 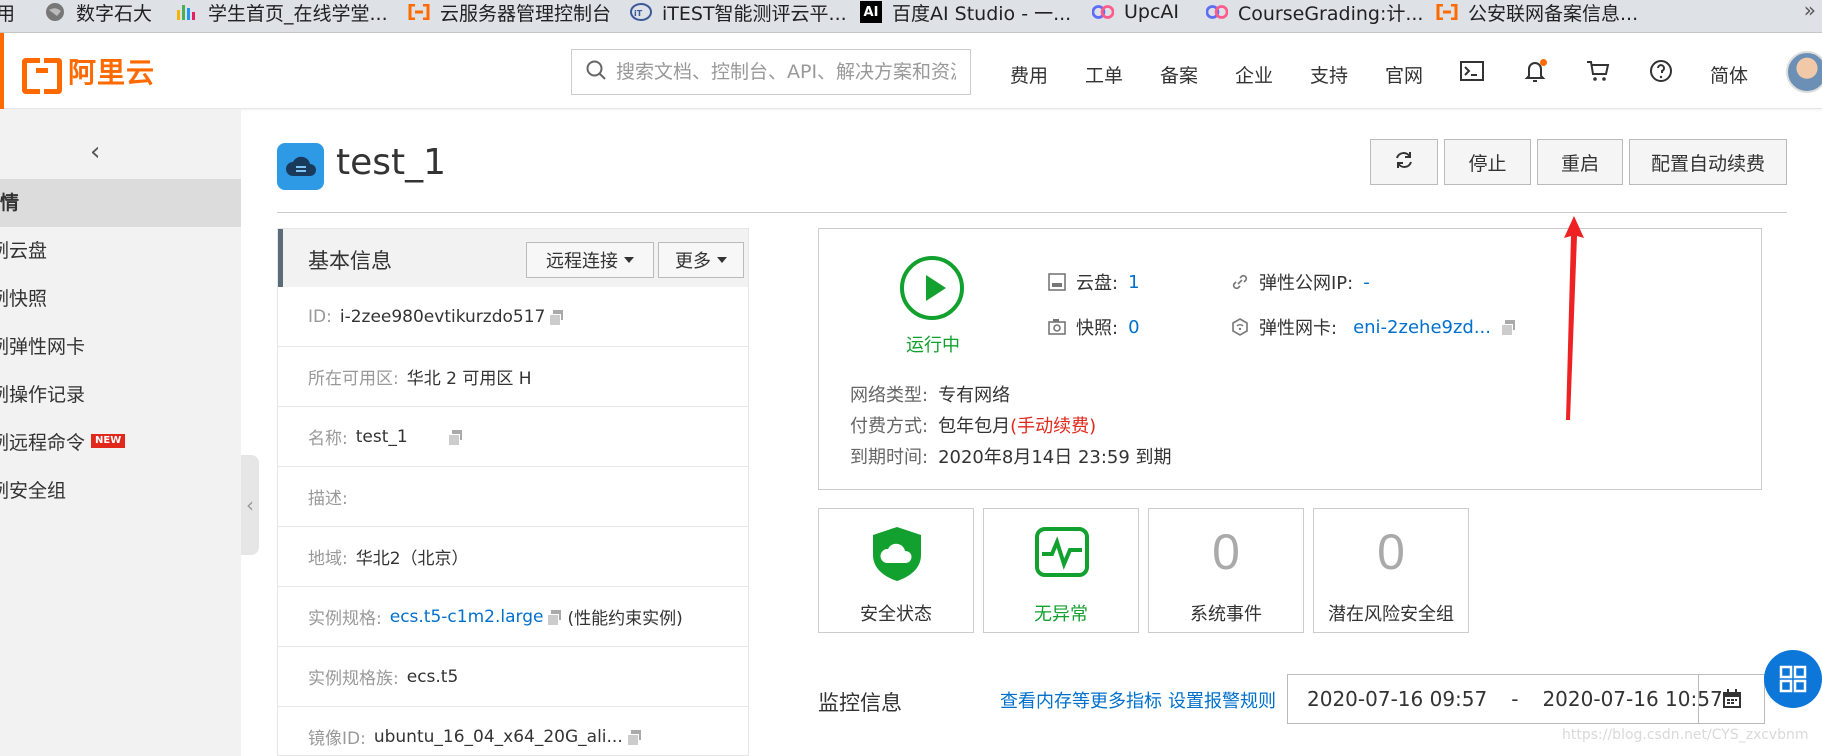 What do you see at coordinates (596, 72) in the screenshot?
I see `search-icon` at bounding box center [596, 72].